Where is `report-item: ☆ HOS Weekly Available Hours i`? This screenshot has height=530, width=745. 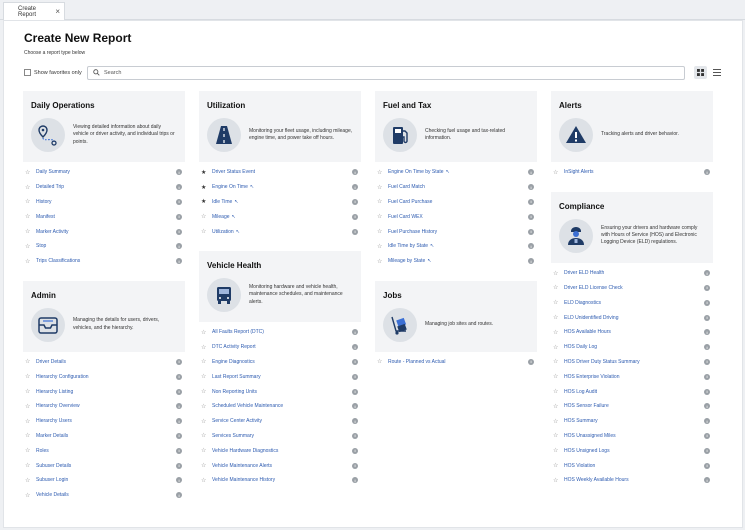 report-item: ☆ HOS Weekly Available Hours i is located at coordinates (632, 480).